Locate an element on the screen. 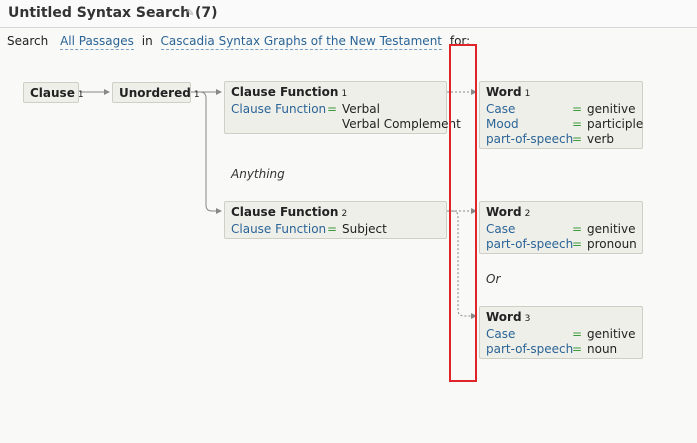  word1-key-case: Case is located at coordinates (501, 109).